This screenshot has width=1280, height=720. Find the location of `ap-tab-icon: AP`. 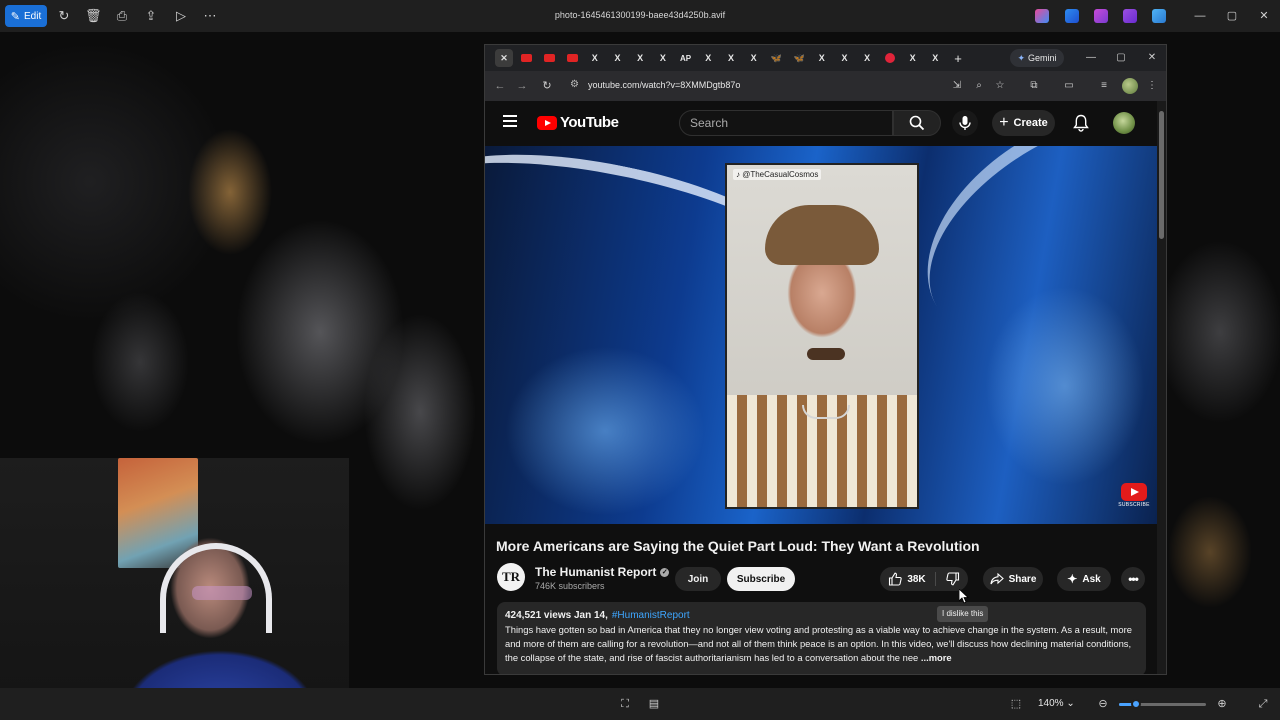

ap-tab-icon: AP is located at coordinates (686, 58).